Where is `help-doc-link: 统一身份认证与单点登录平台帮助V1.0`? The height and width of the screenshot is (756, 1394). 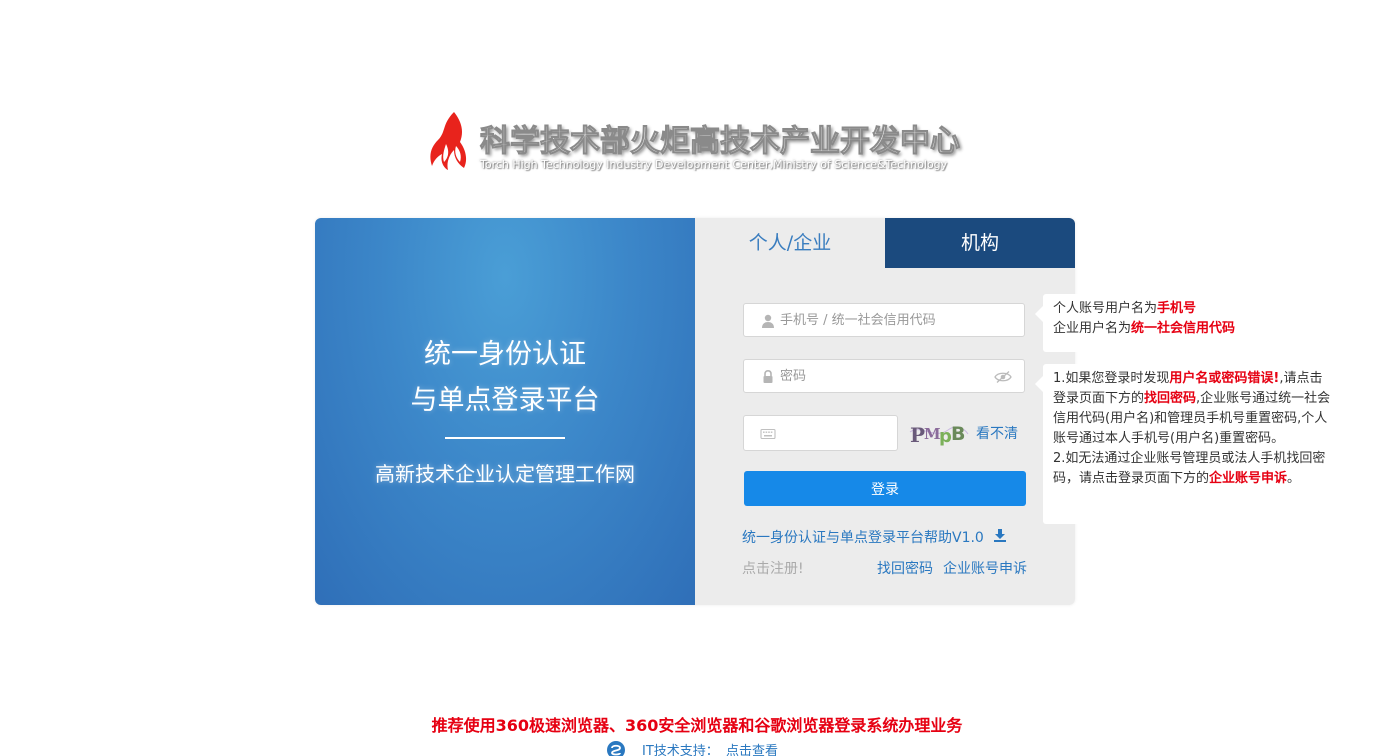 help-doc-link: 统一身份认证与单点登录平台帮助V1.0 is located at coordinates (863, 537).